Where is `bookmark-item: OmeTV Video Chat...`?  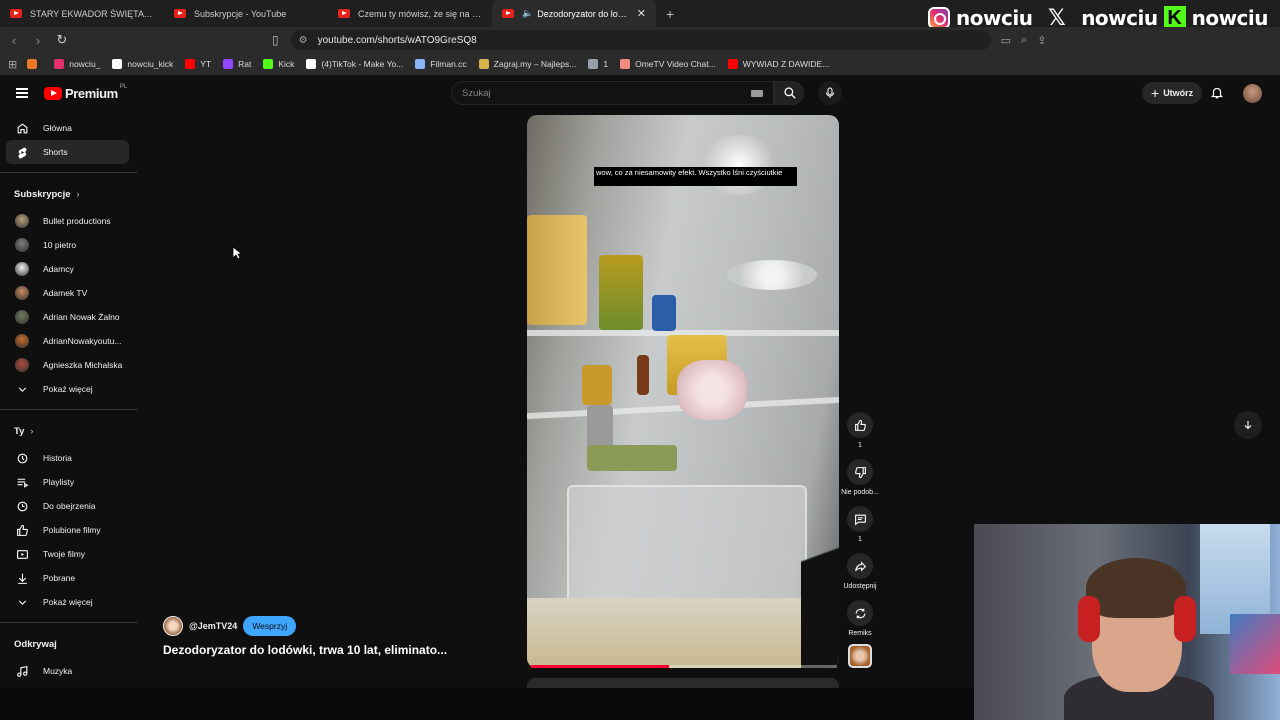
bookmark-item: OmeTV Video Chat... is located at coordinates (668, 64).